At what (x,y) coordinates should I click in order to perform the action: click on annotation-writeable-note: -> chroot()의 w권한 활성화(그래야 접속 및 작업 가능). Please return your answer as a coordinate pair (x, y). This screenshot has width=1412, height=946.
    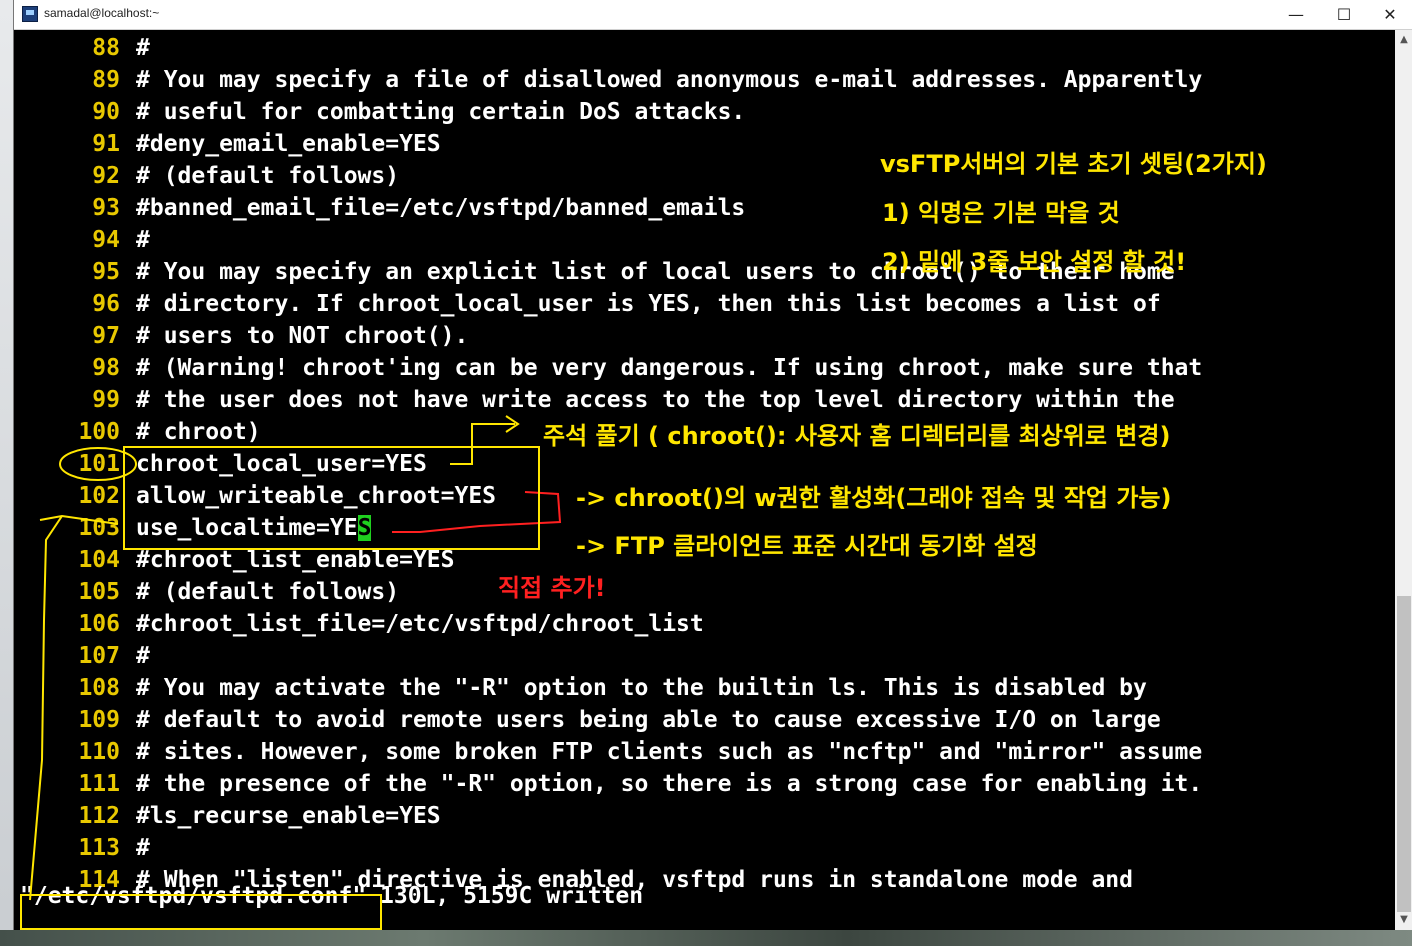
    Looking at the image, I should click on (874, 498).